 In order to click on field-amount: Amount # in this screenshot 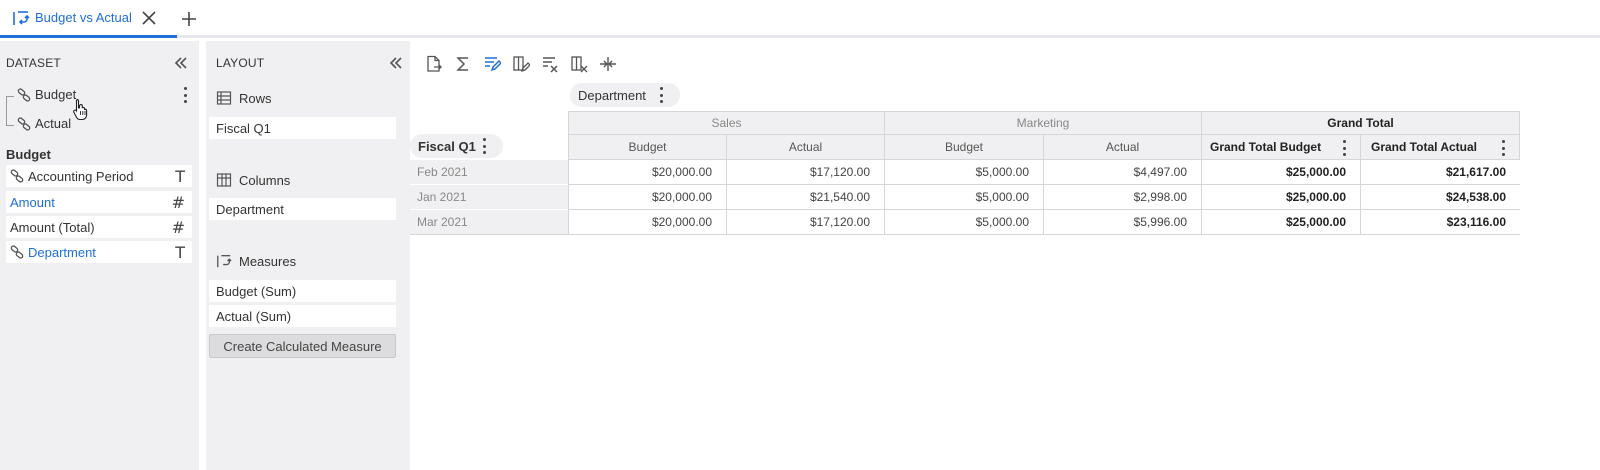, I will do `click(99, 202)`.